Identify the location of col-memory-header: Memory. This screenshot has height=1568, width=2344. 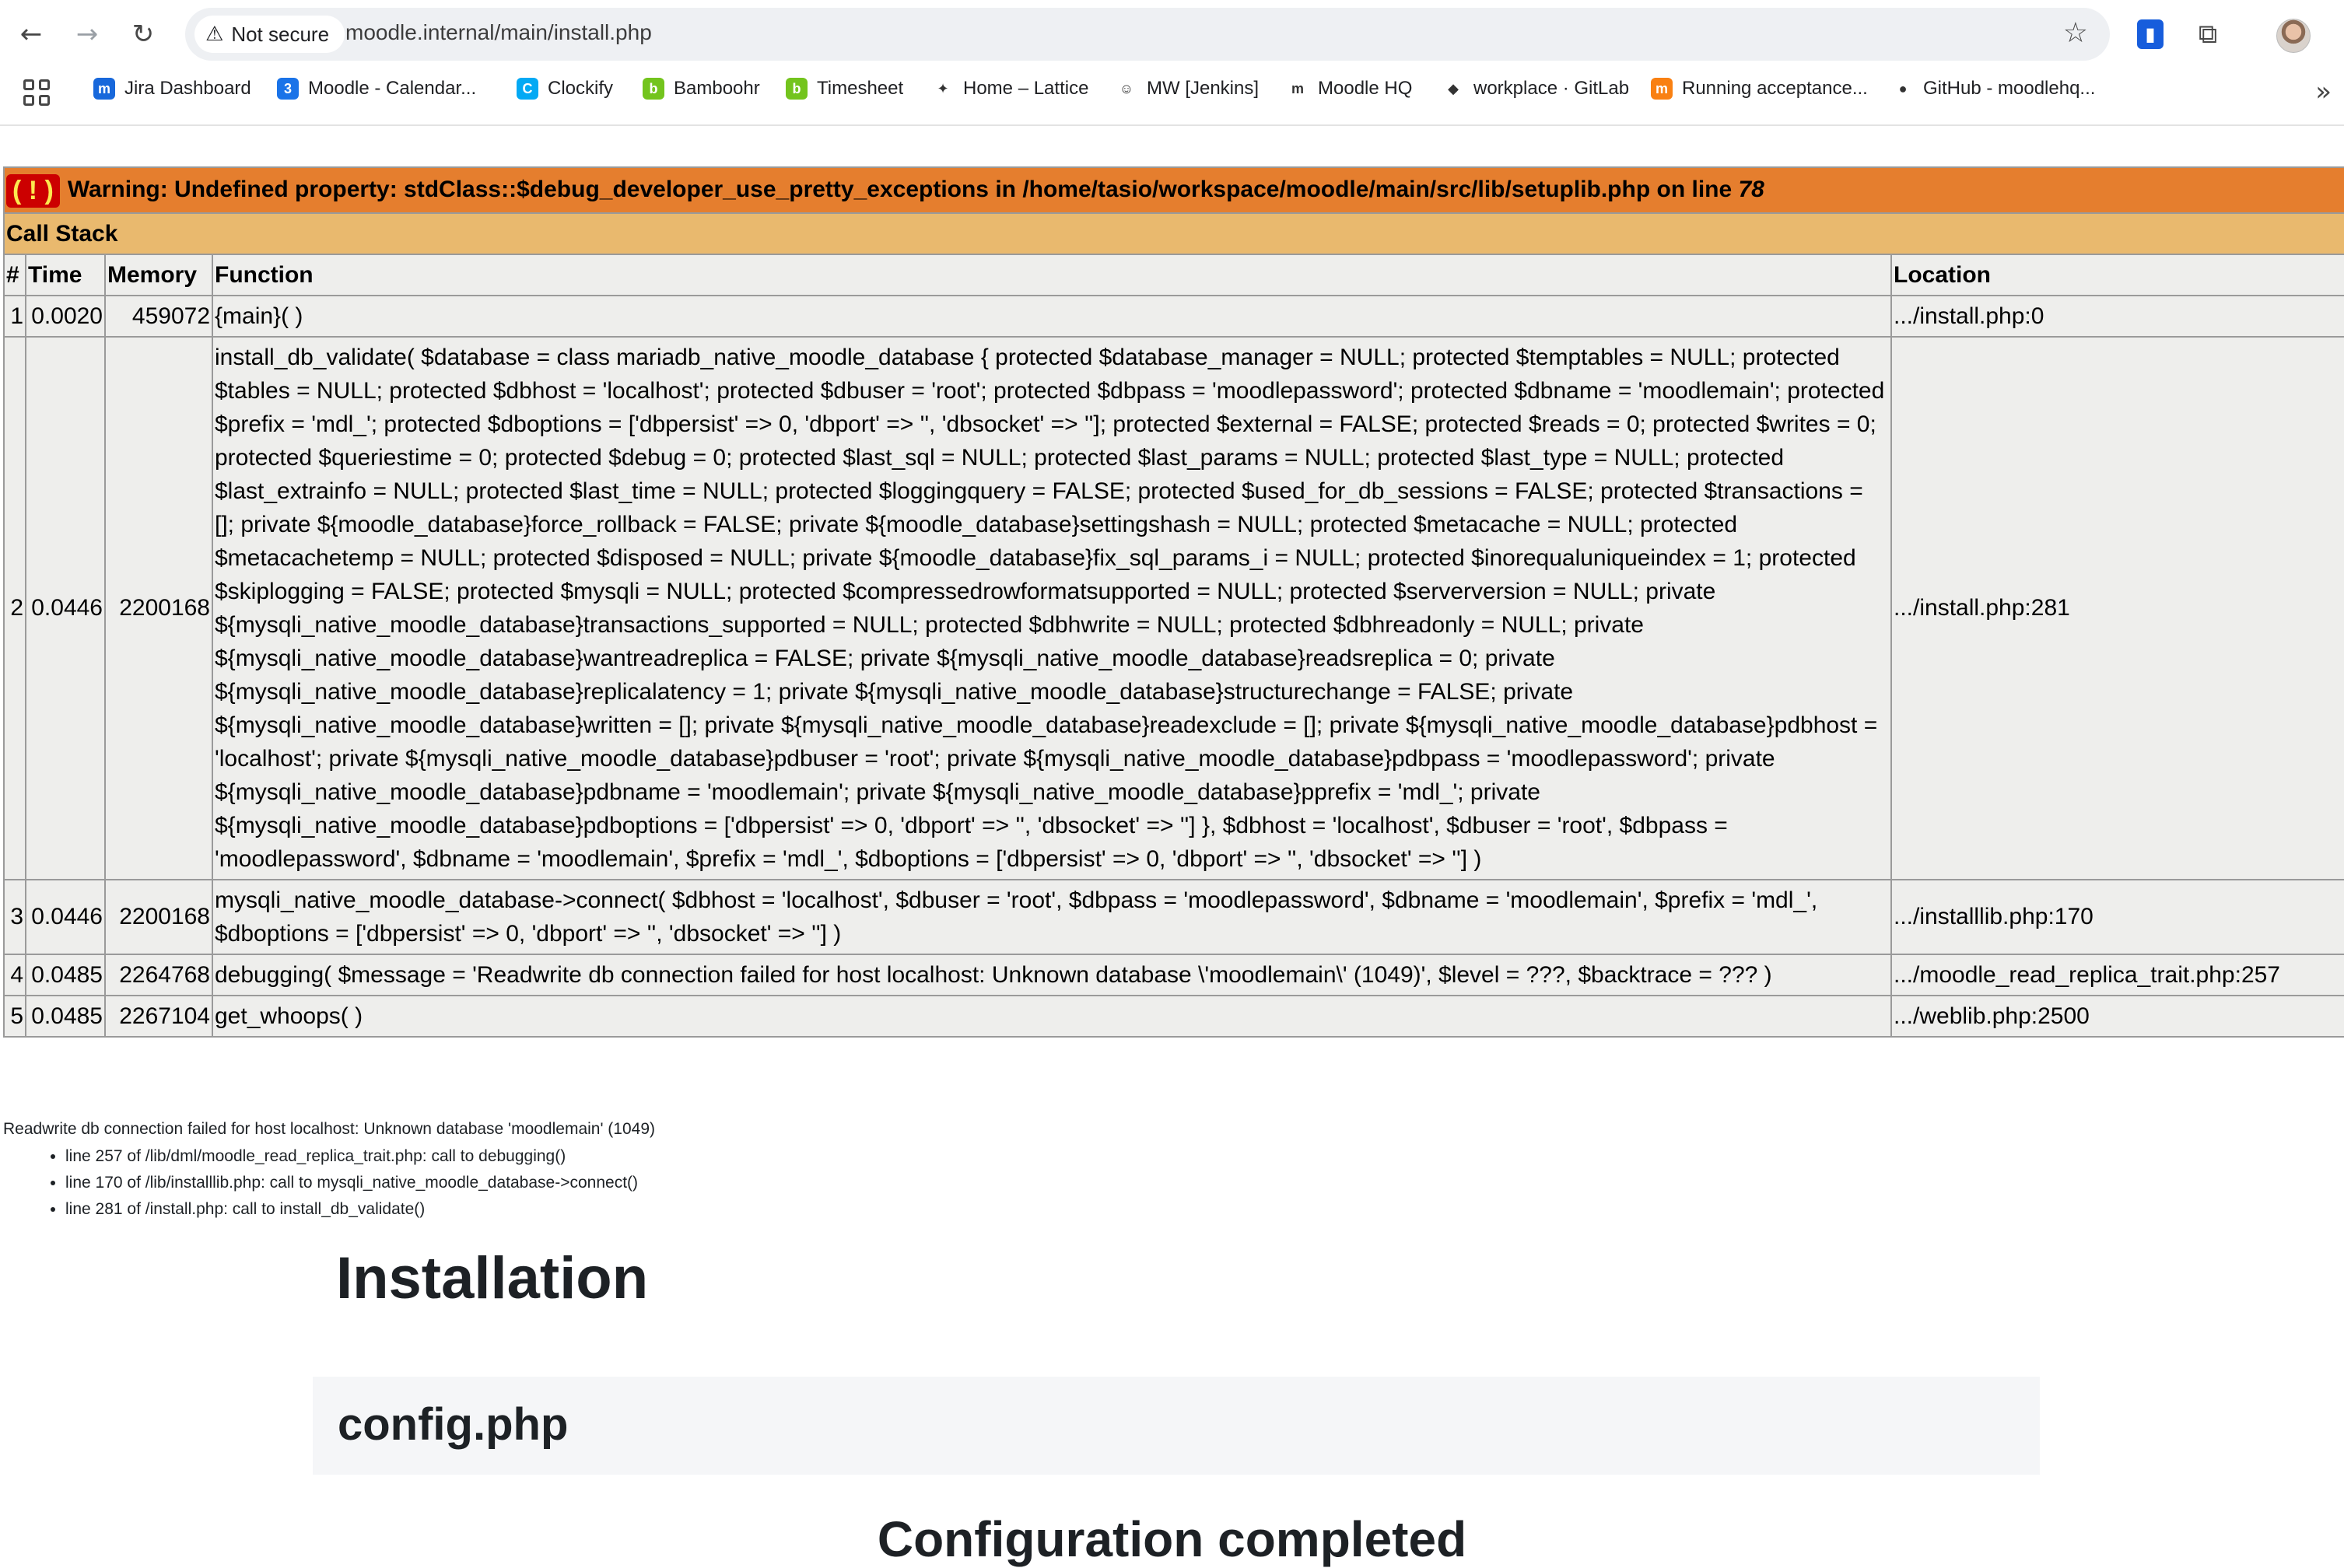
(158, 274).